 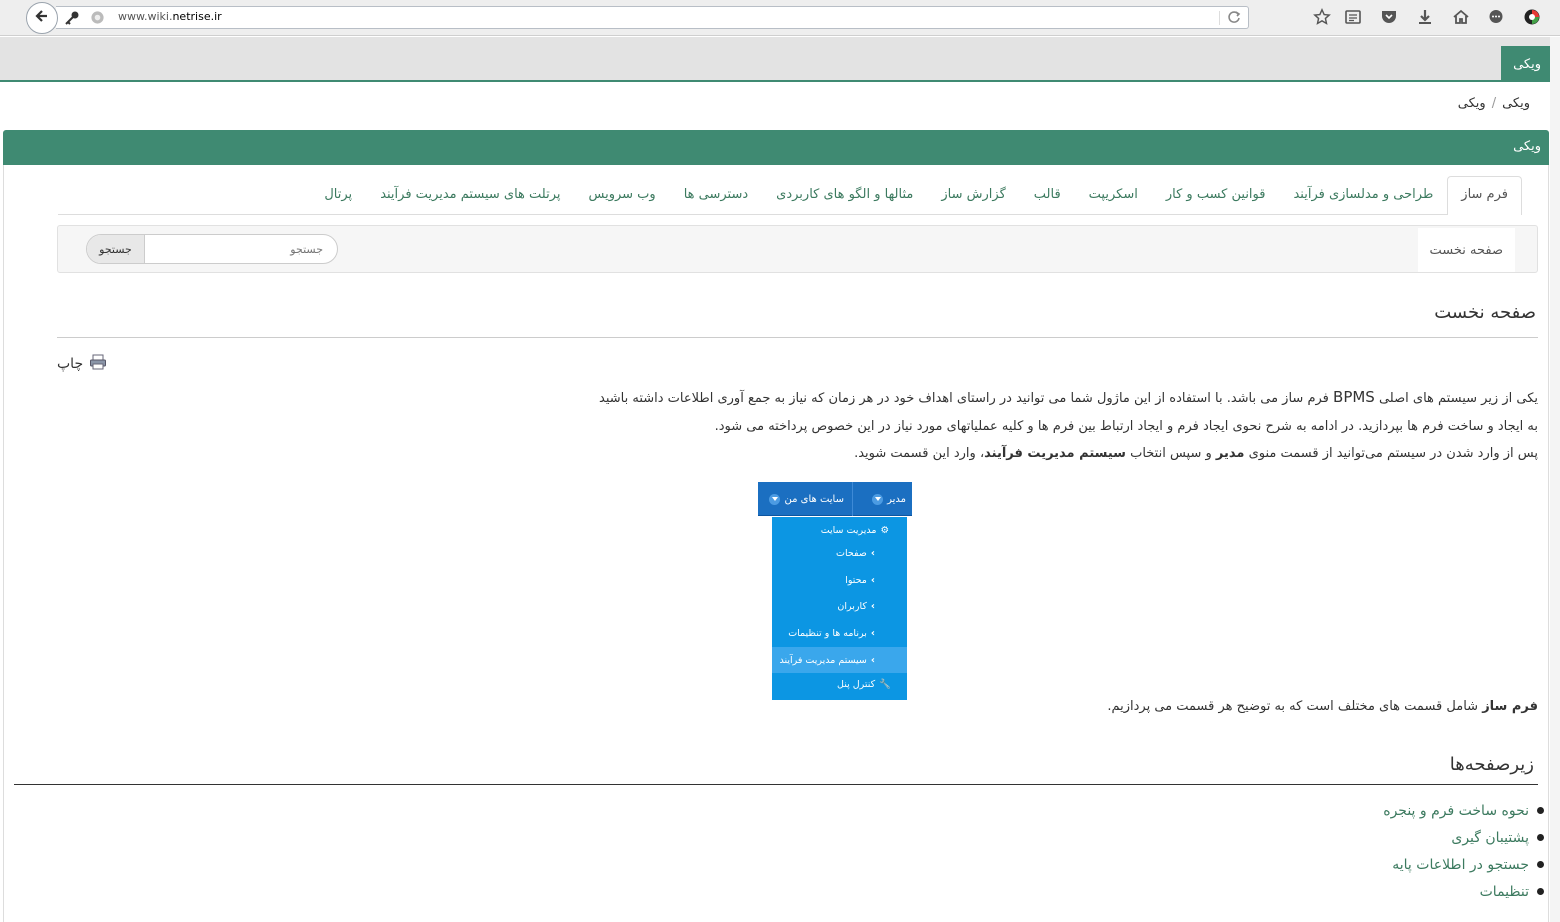 I want to click on back-button, so click(x=42, y=18).